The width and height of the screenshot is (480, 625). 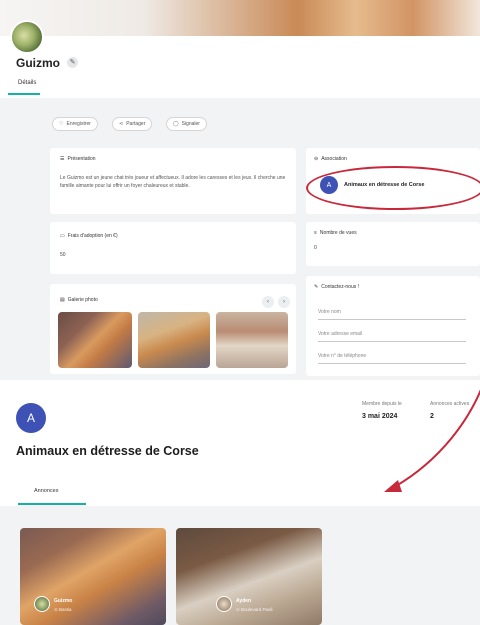 I want to click on listing-card: Ayden ⊙ Boulevard Paoli, so click(x=249, y=576).